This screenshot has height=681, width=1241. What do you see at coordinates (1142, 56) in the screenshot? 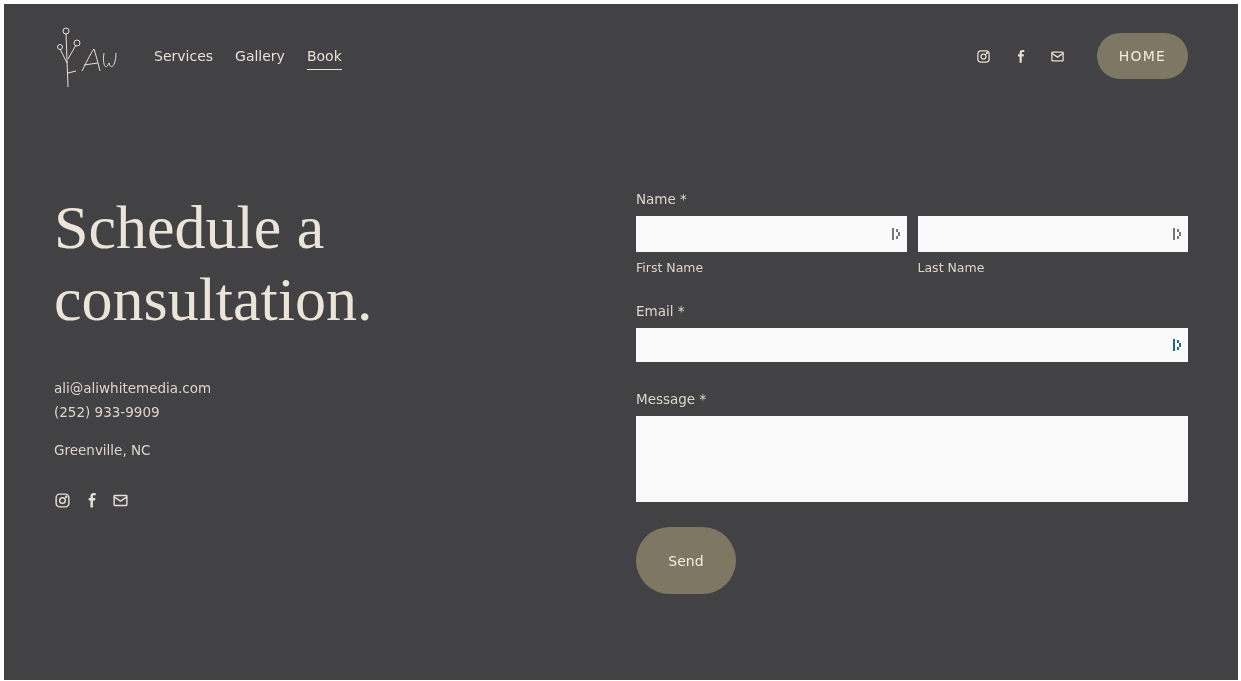
I see `home-button: HOME` at bounding box center [1142, 56].